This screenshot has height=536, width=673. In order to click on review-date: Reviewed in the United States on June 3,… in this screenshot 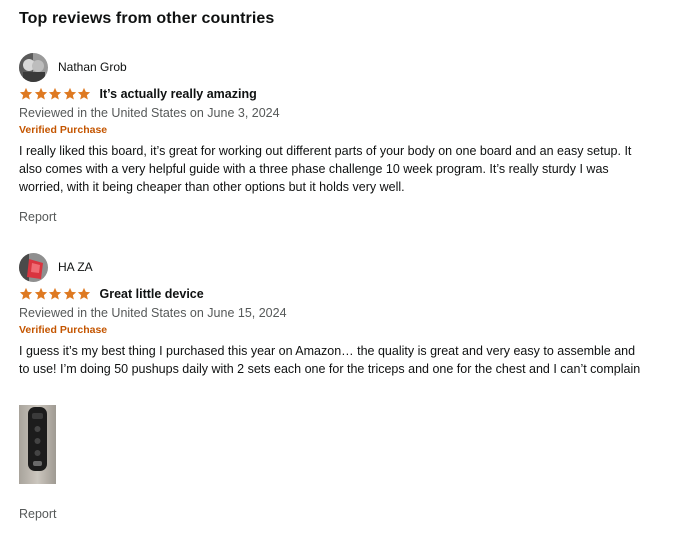, I will do `click(149, 113)`.